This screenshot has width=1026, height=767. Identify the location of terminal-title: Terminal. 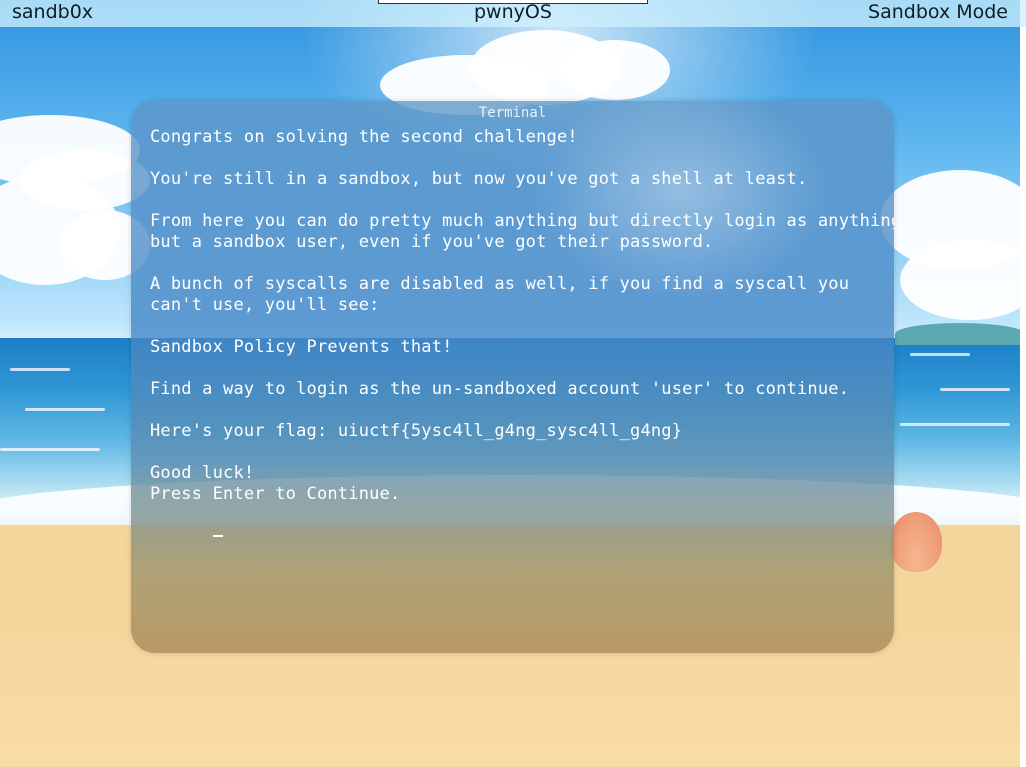
(512, 113).